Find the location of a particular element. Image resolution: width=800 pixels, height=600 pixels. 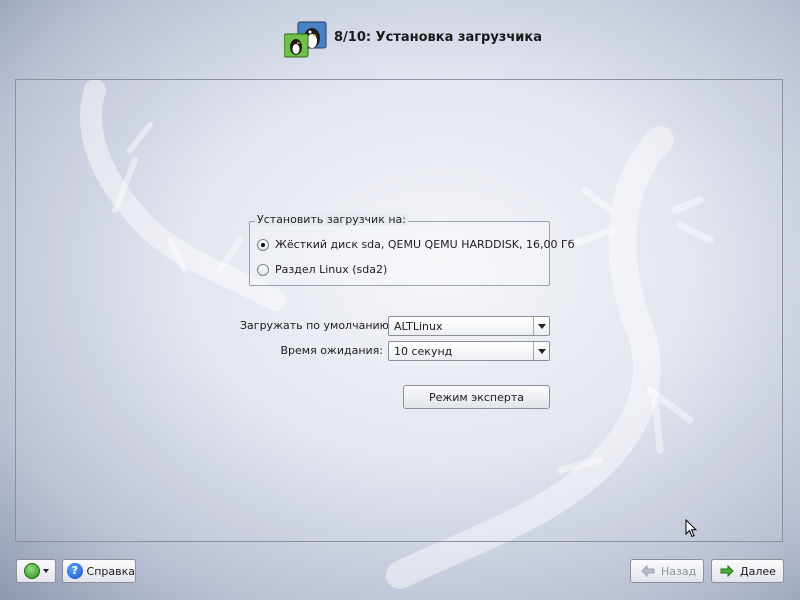

default-boot-label: Загружать по умолчанию: is located at coordinates (316, 325).